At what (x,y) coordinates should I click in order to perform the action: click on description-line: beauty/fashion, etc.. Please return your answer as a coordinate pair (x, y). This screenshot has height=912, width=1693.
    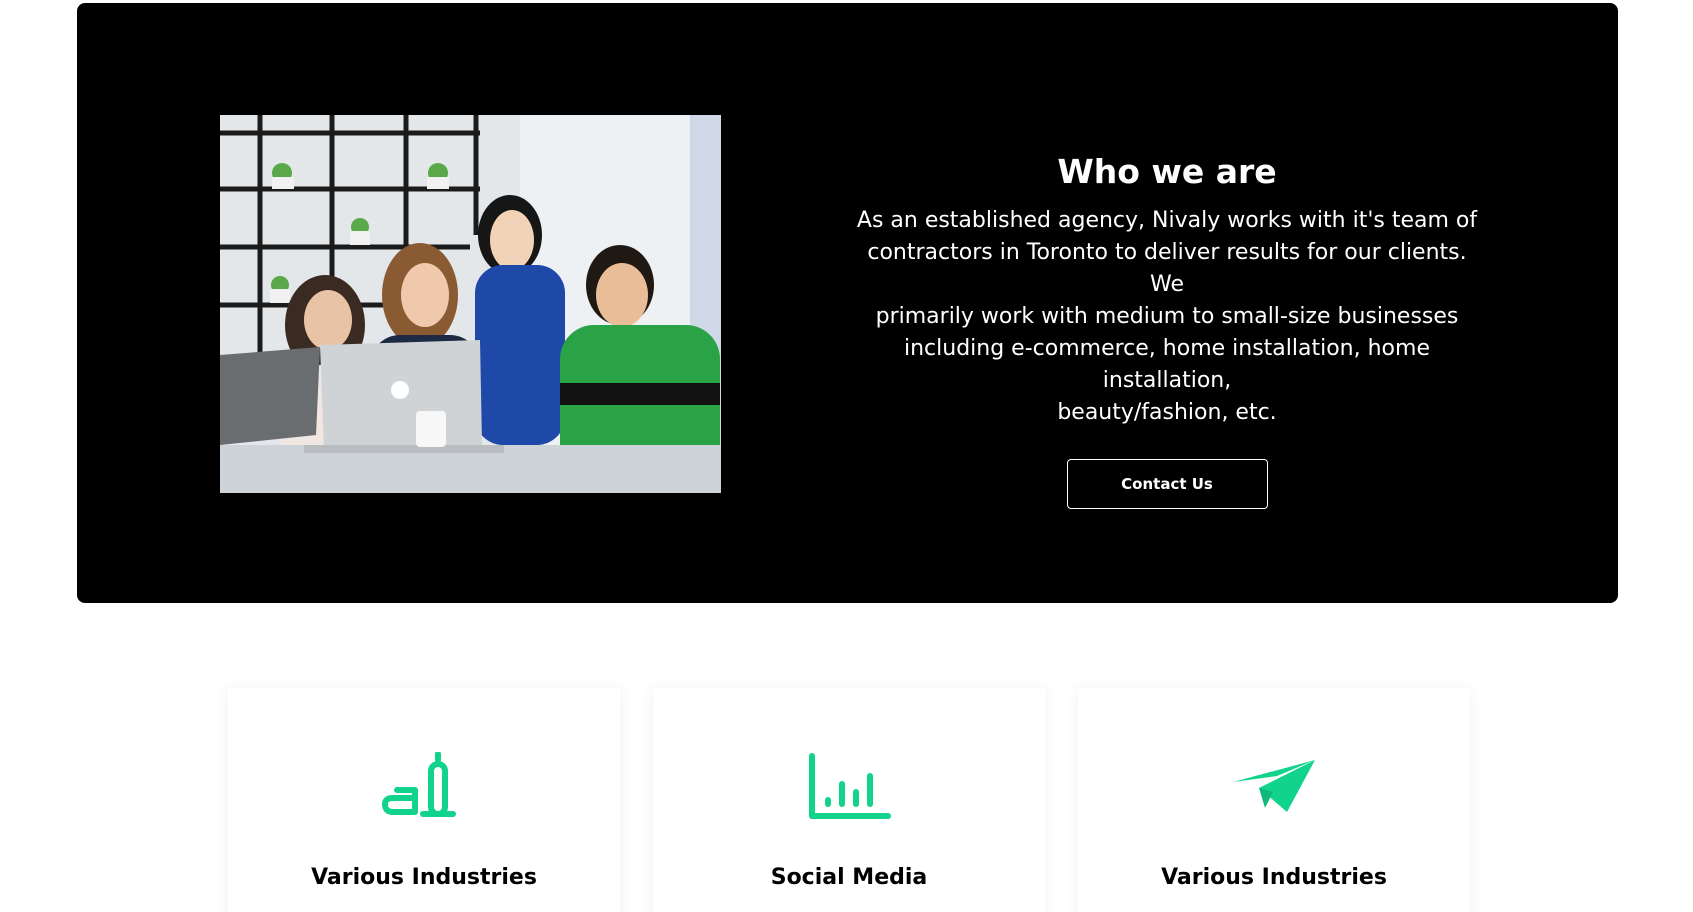
    Looking at the image, I should click on (1167, 412).